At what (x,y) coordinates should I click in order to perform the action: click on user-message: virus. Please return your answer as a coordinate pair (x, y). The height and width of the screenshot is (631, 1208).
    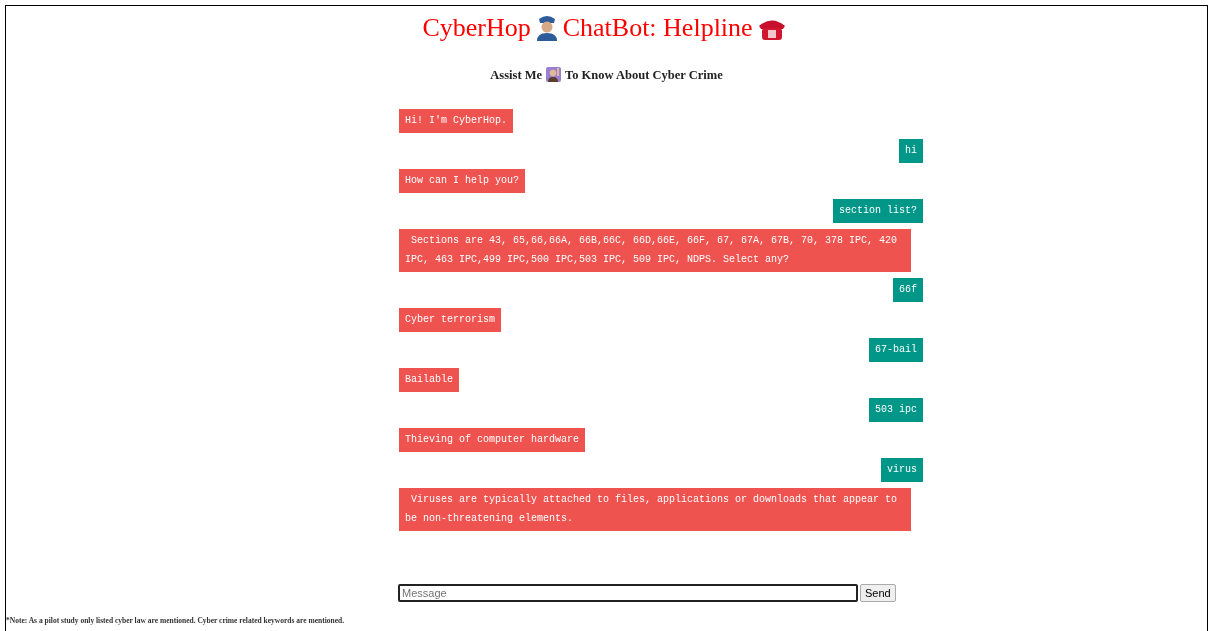
    Looking at the image, I should click on (902, 469).